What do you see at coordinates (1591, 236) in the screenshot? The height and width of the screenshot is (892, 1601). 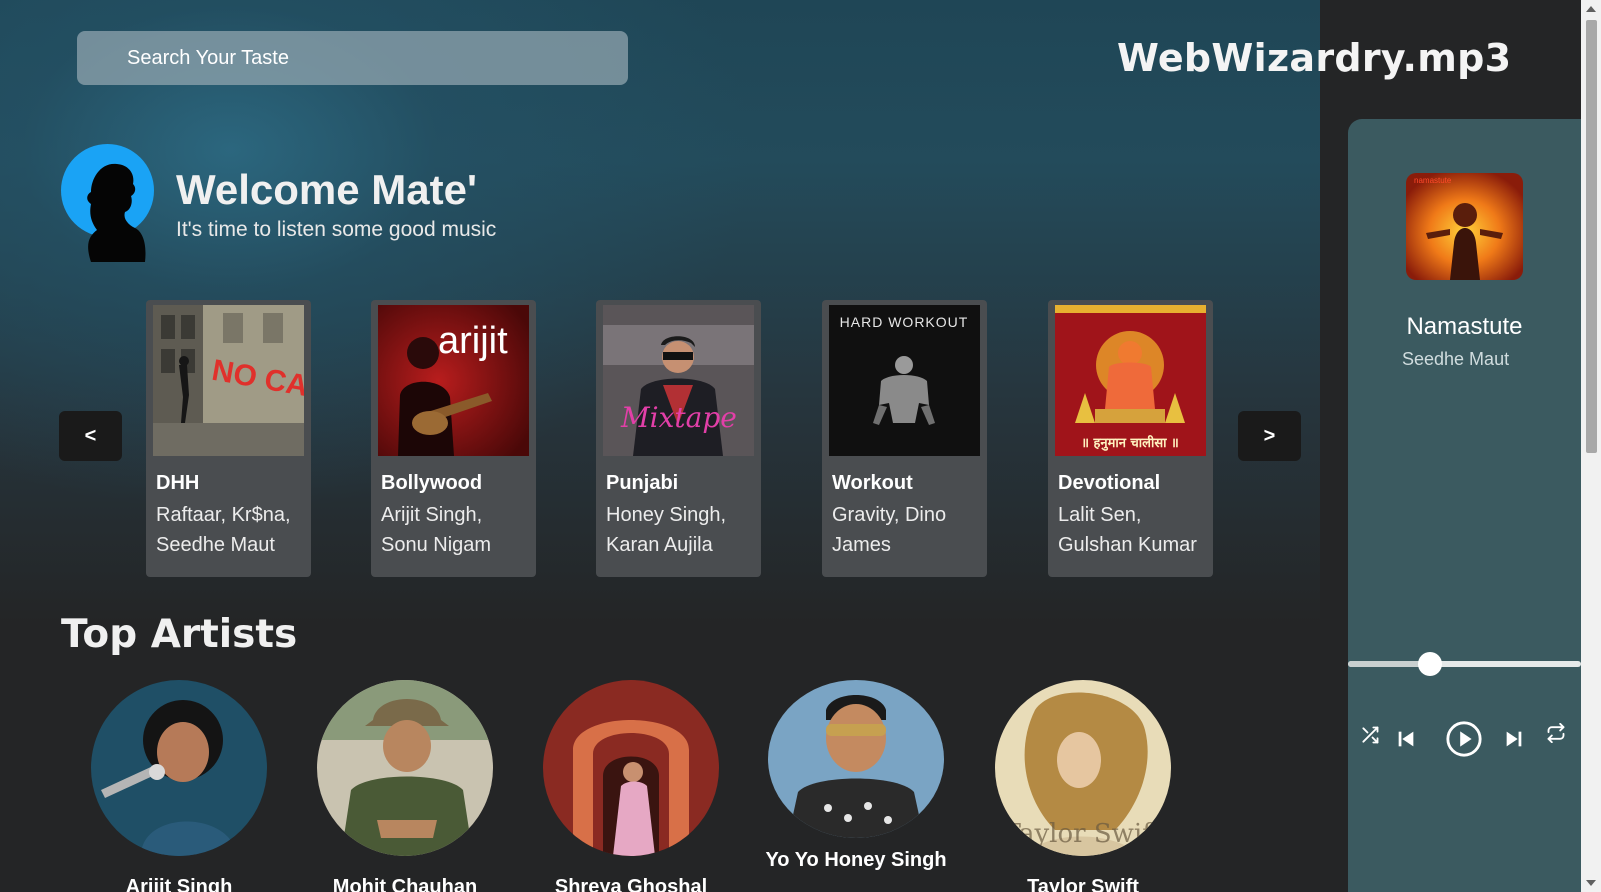 I see `scroll-thumb` at bounding box center [1591, 236].